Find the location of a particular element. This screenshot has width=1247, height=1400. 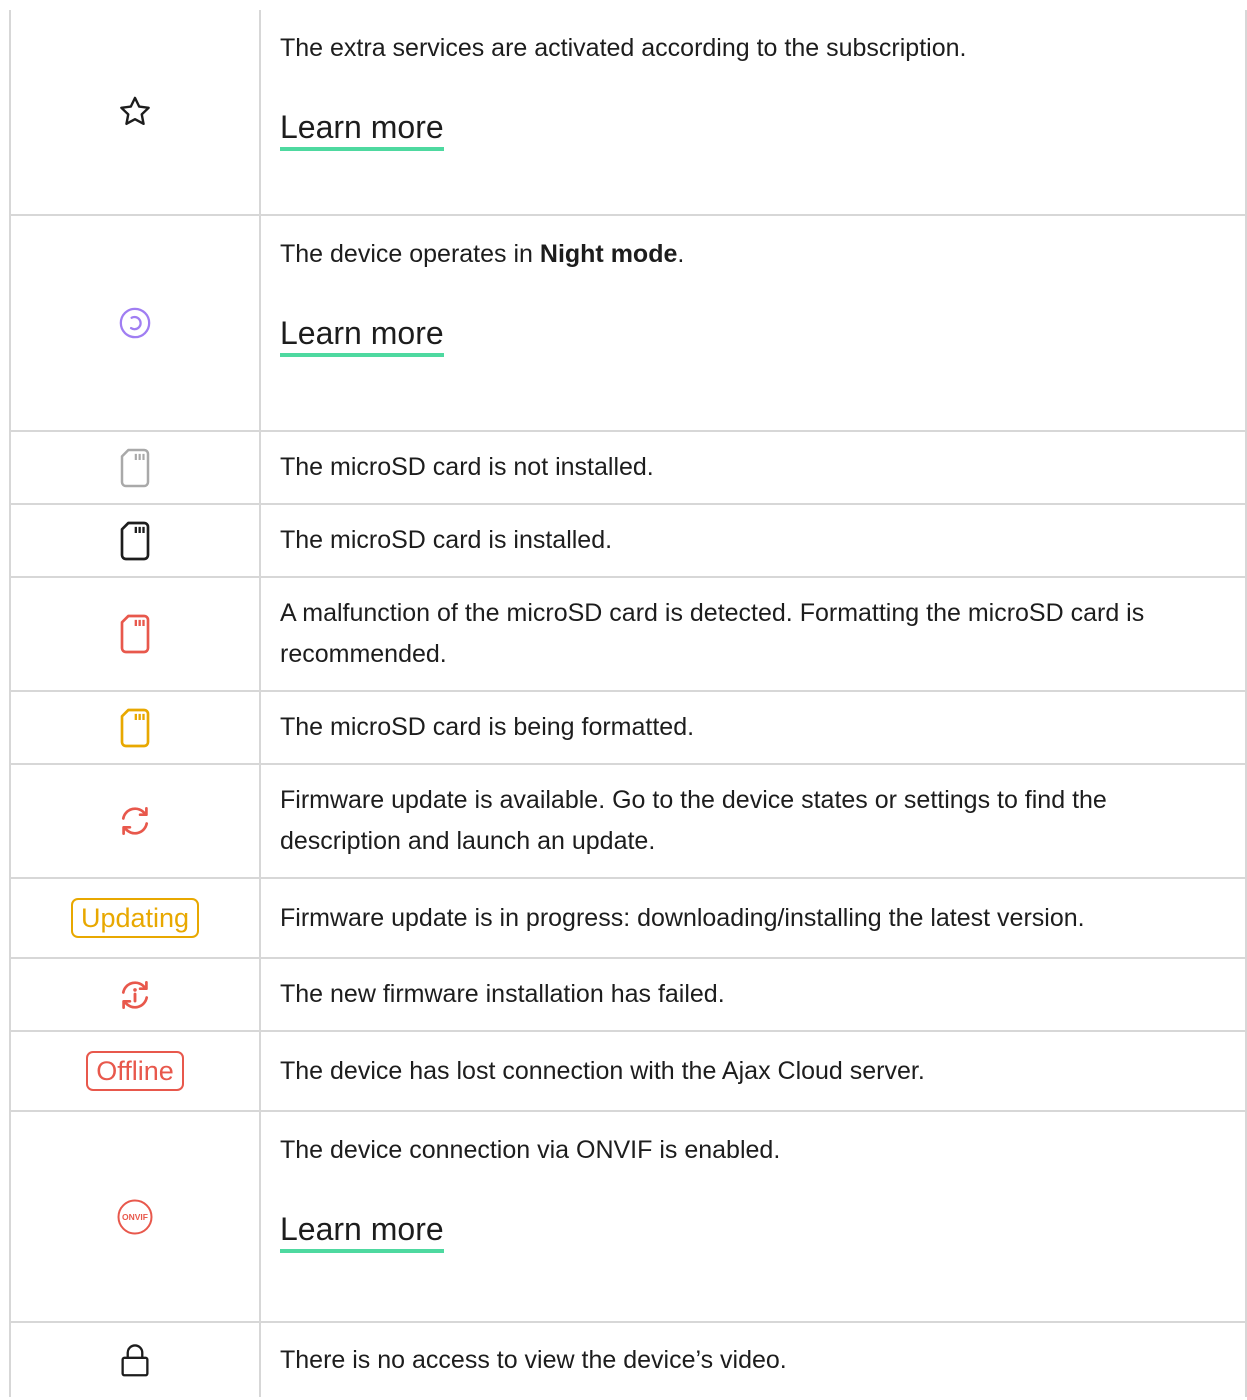

firmware-failed-icon is located at coordinates (135, 994).